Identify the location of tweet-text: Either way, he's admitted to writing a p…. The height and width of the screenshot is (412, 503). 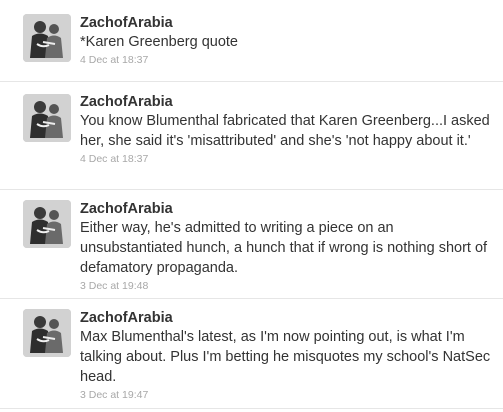
(284, 248).